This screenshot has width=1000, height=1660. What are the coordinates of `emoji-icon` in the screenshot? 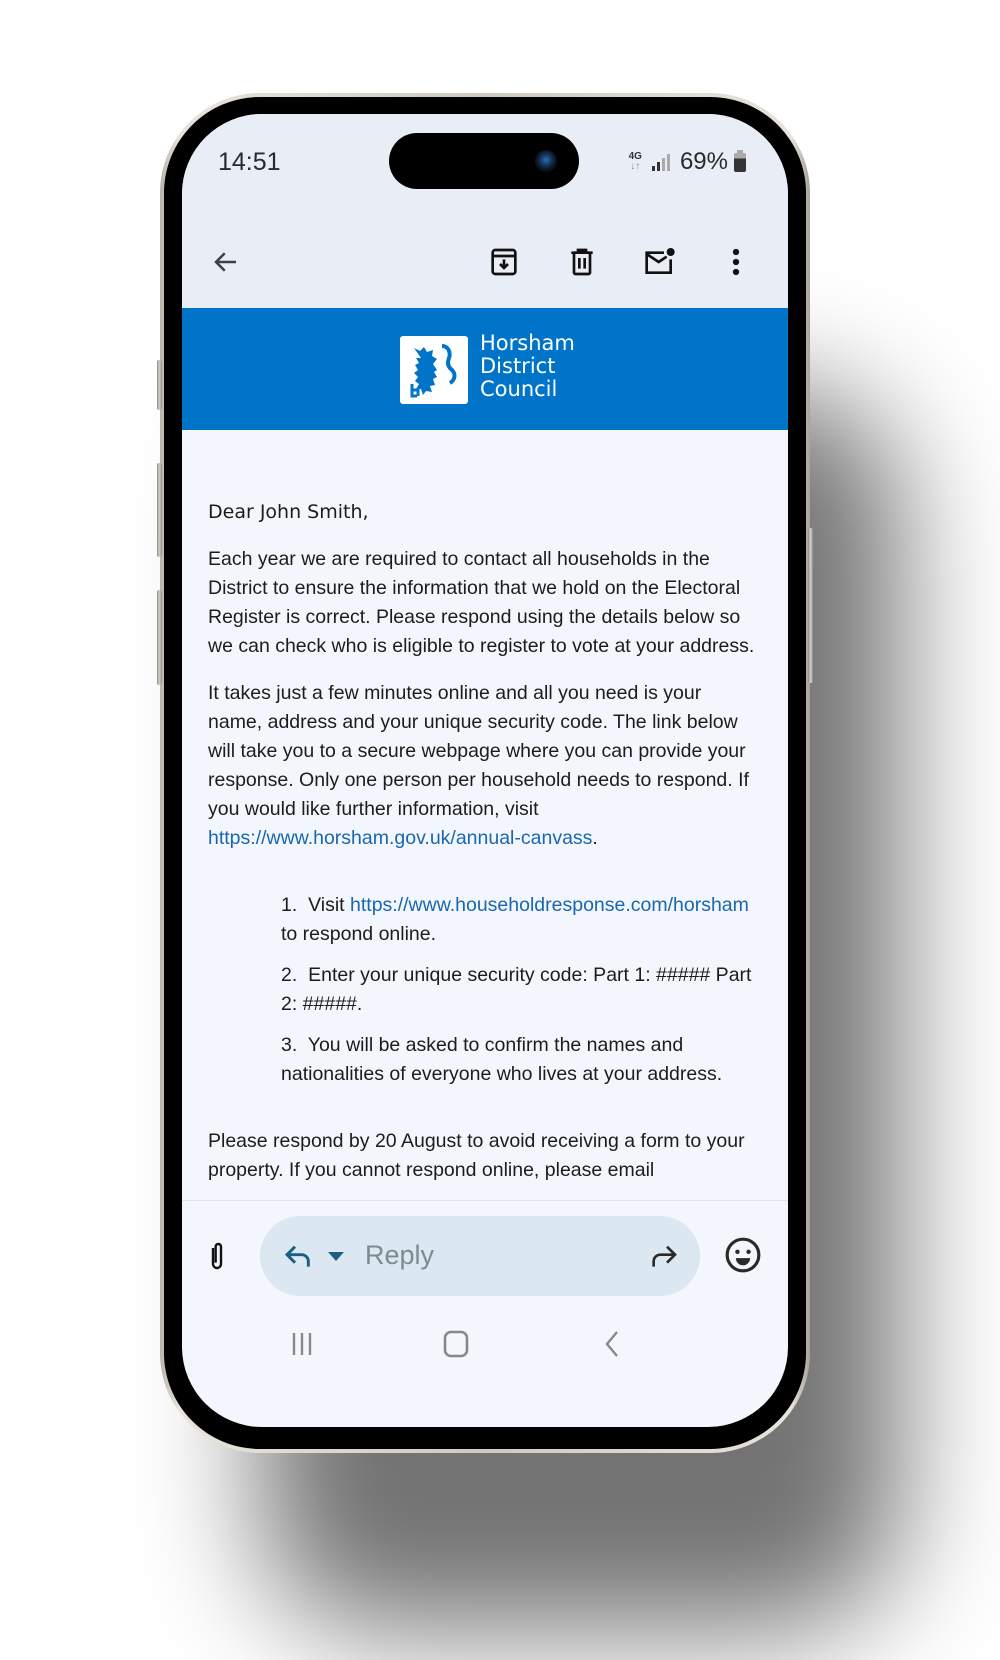 It's located at (743, 1255).